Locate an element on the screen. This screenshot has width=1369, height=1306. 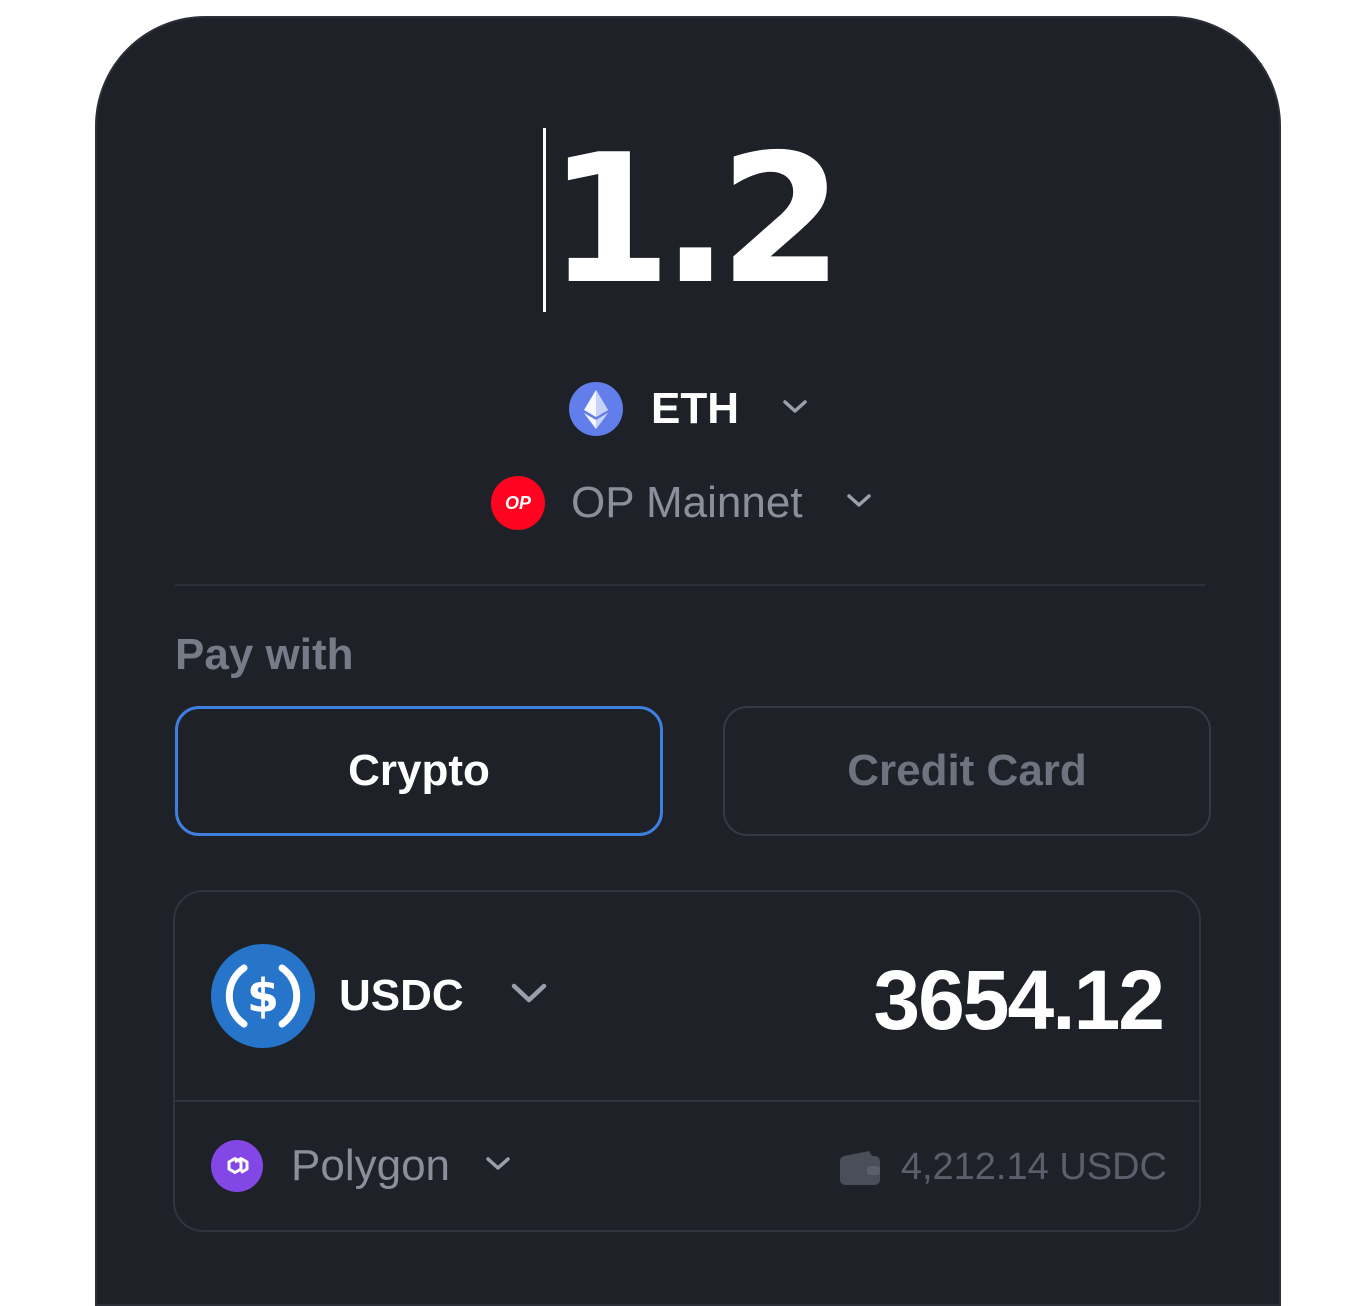
pay-token-selector: $ USDC is located at coordinates (379, 996).